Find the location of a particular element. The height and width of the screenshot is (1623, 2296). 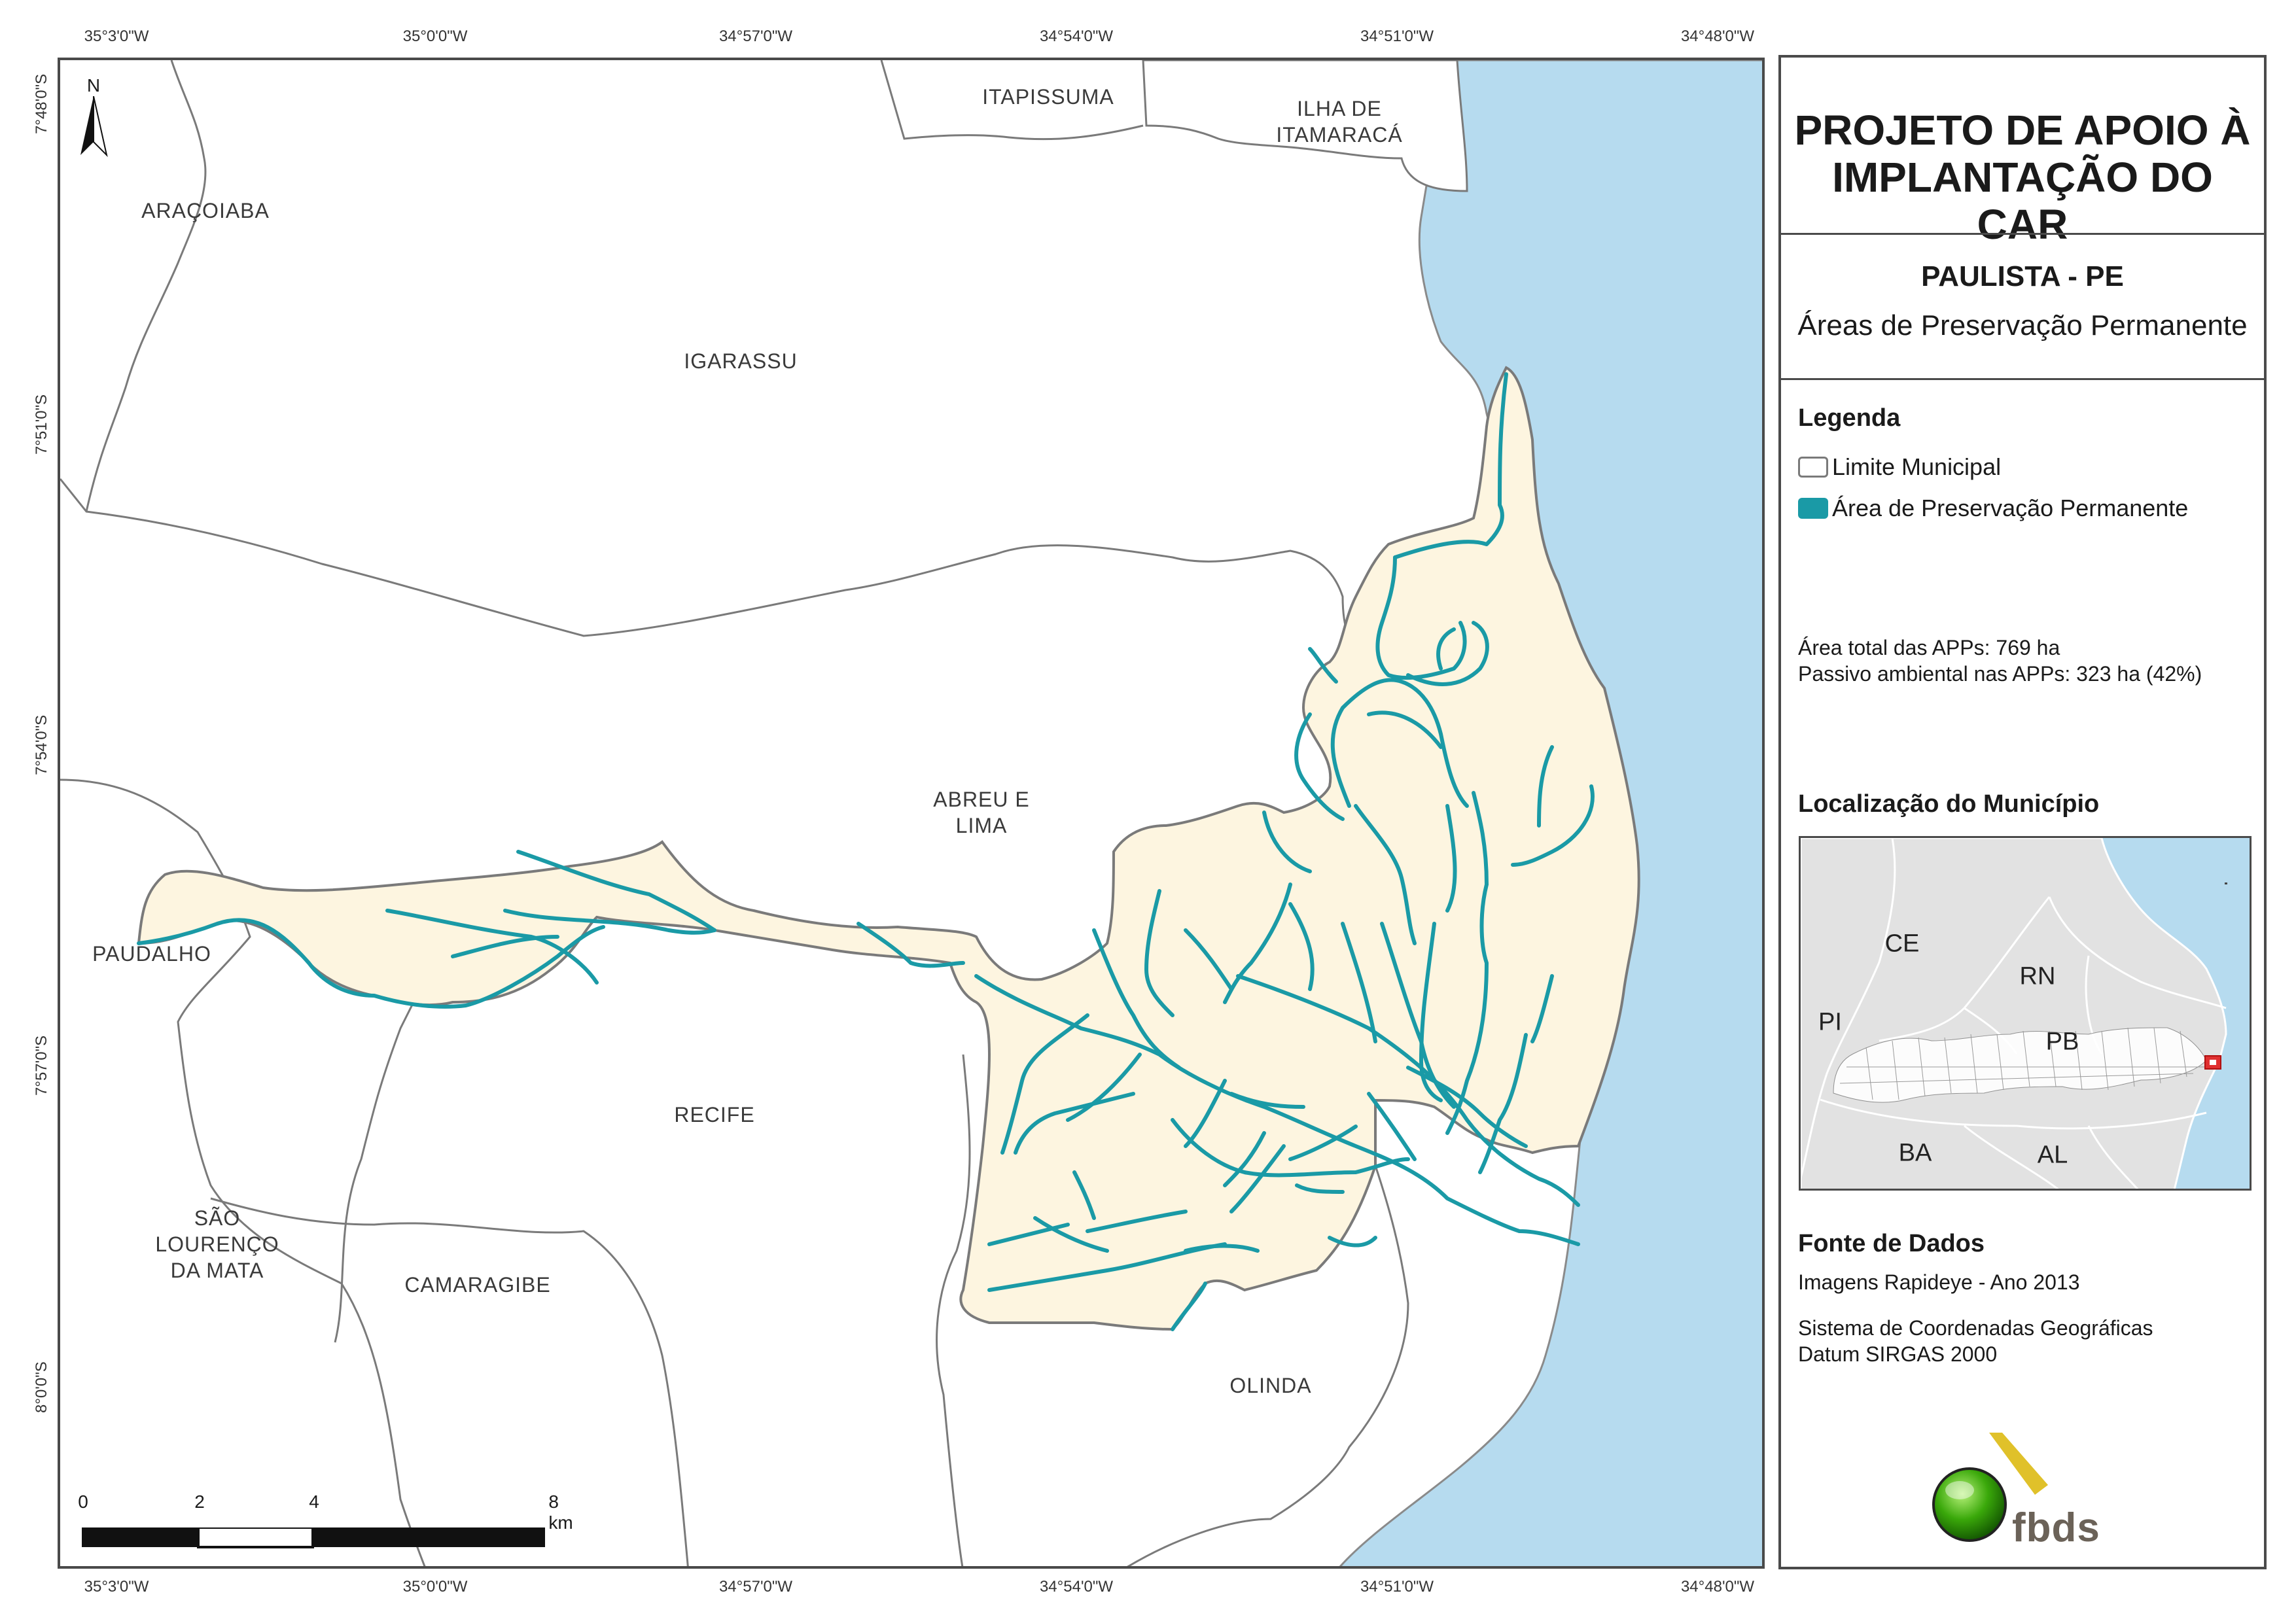

inset-map: CE RN PI PB BA AL is located at coordinates (2026, 1014).